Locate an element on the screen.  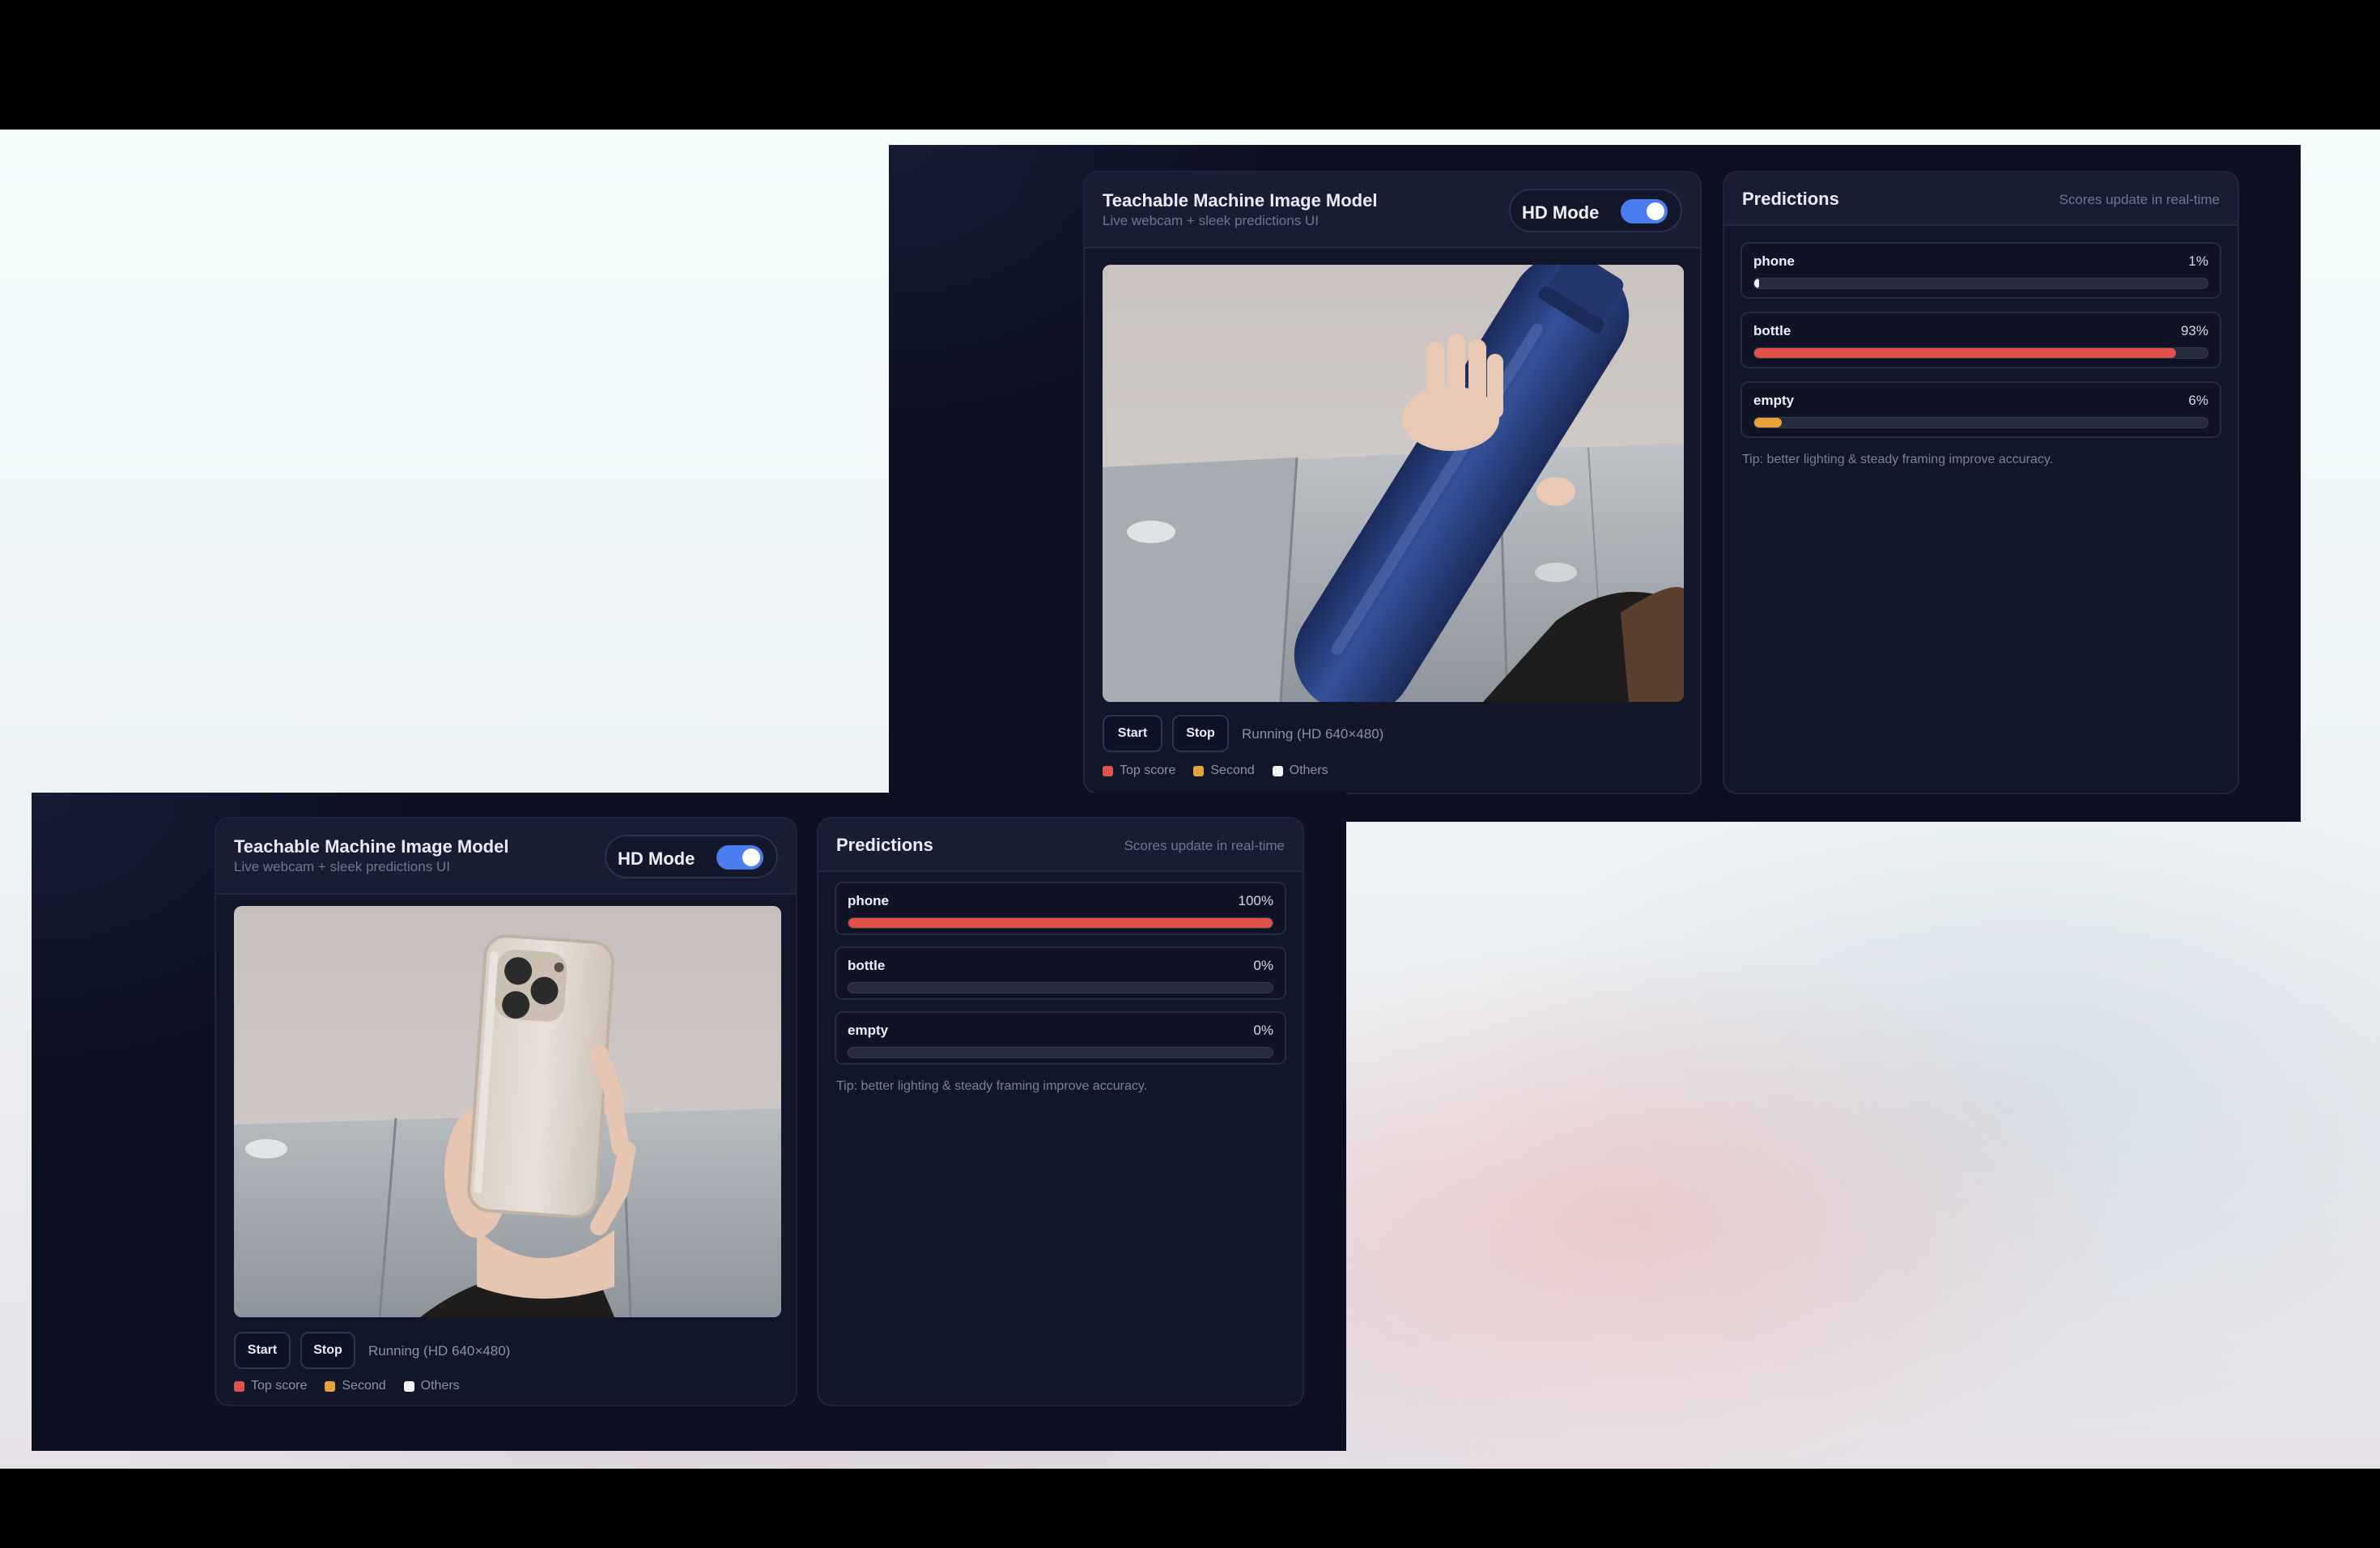
webcam-phone-image is located at coordinates (508, 1111).